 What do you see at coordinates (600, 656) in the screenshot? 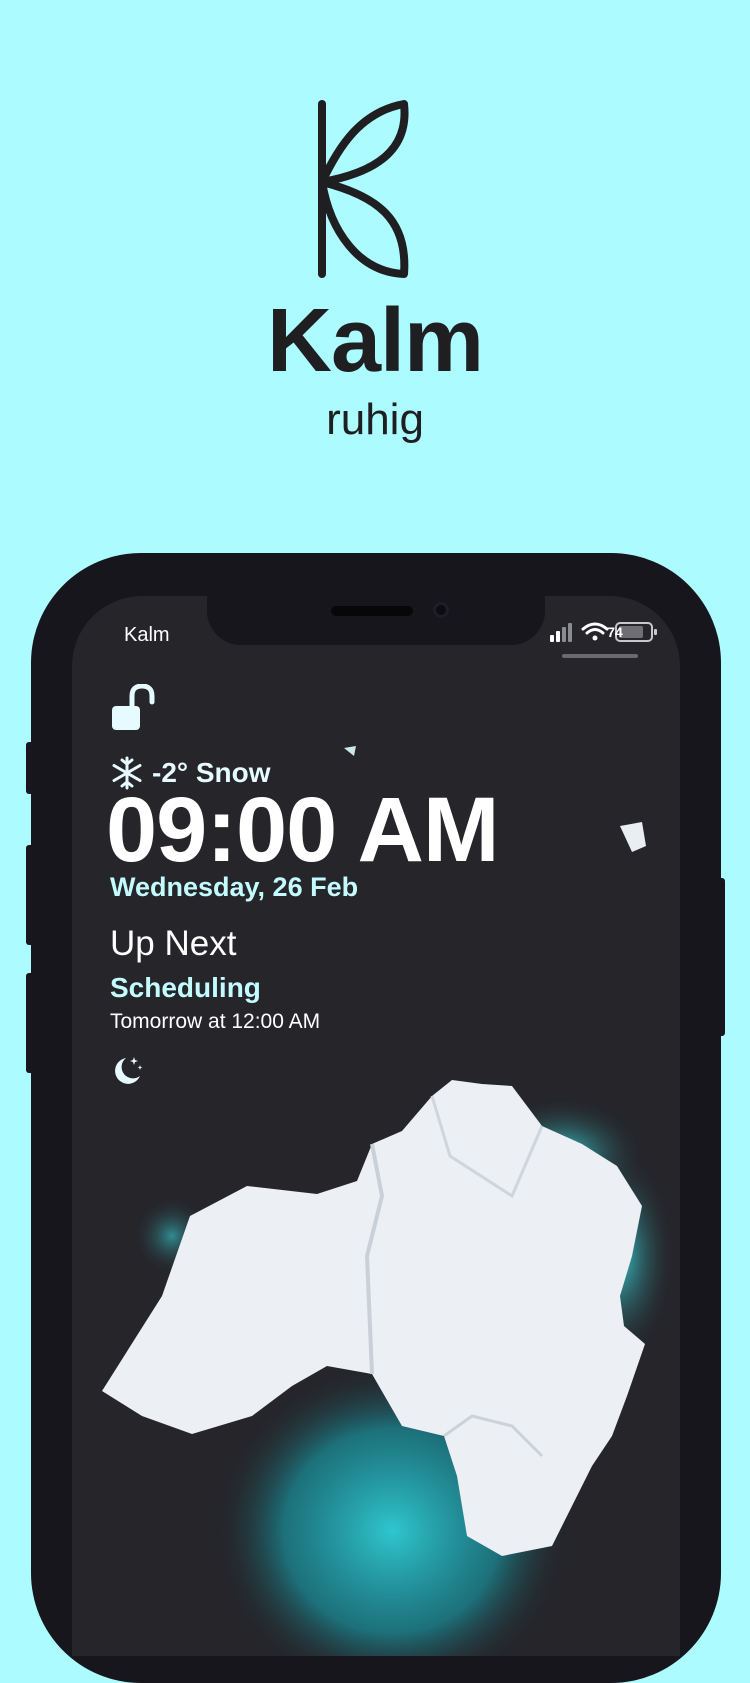
I see `top-indicator-bar` at bounding box center [600, 656].